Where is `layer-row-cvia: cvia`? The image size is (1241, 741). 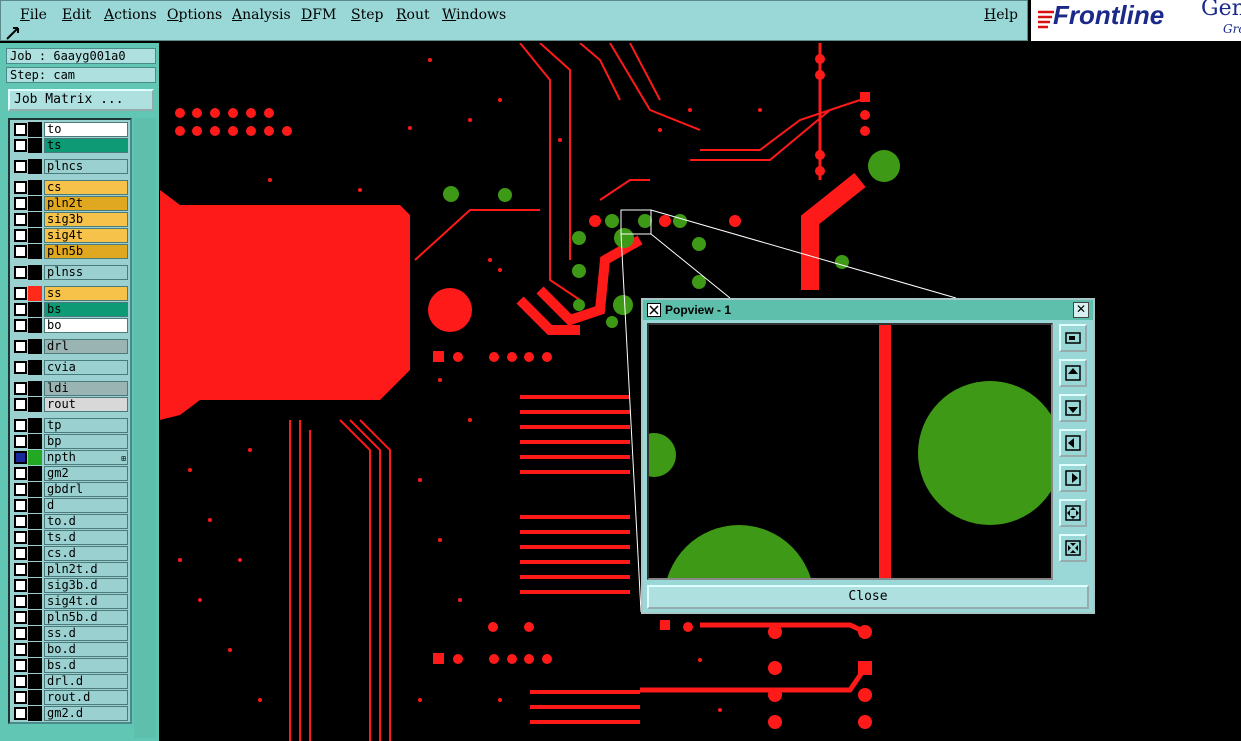 layer-row-cvia: cvia is located at coordinates (71, 367).